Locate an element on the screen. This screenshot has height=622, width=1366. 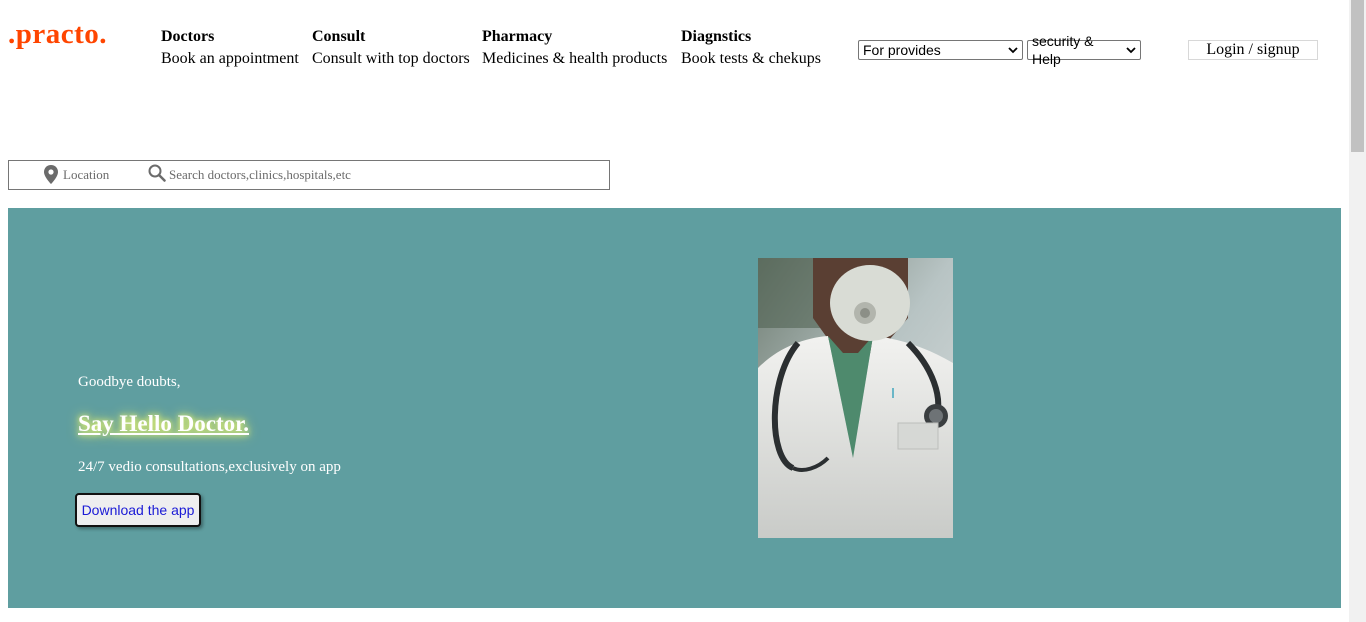
scrollbar-thumb is located at coordinates (1357, 76).